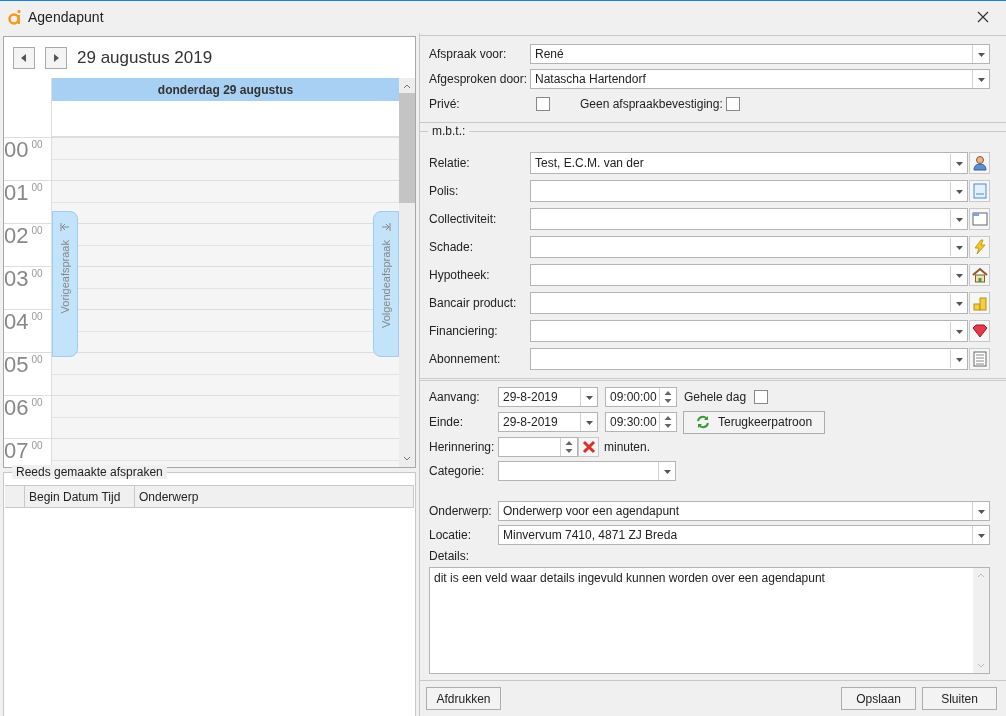 This screenshot has height=716, width=1006. I want to click on field-label: Abonnement:, so click(465, 359).